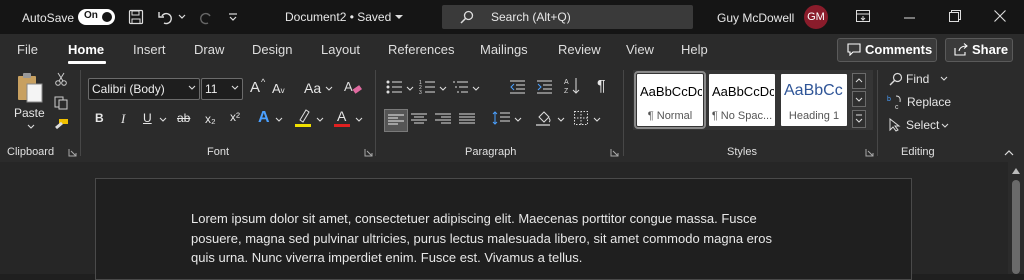  I want to click on increase-indent-icon, so click(544, 87).